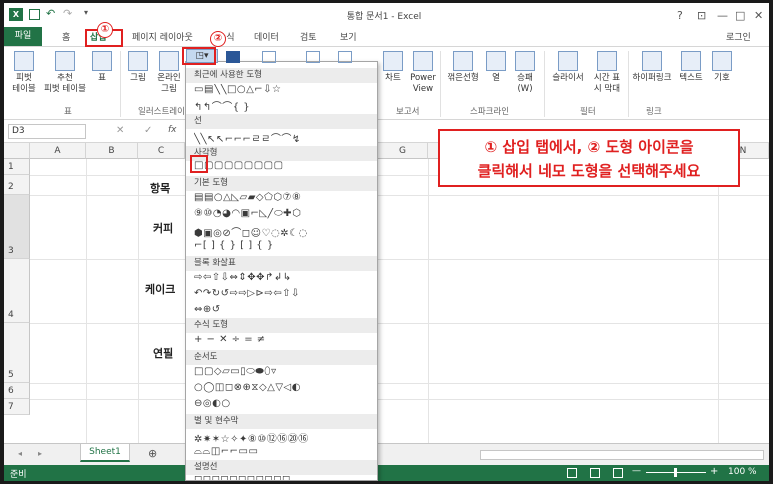 This screenshot has width=773, height=484. Describe the element at coordinates (284, 403) in the screenshot. I see `flowchart-shapes-row: ⊖◎◐○` at that location.